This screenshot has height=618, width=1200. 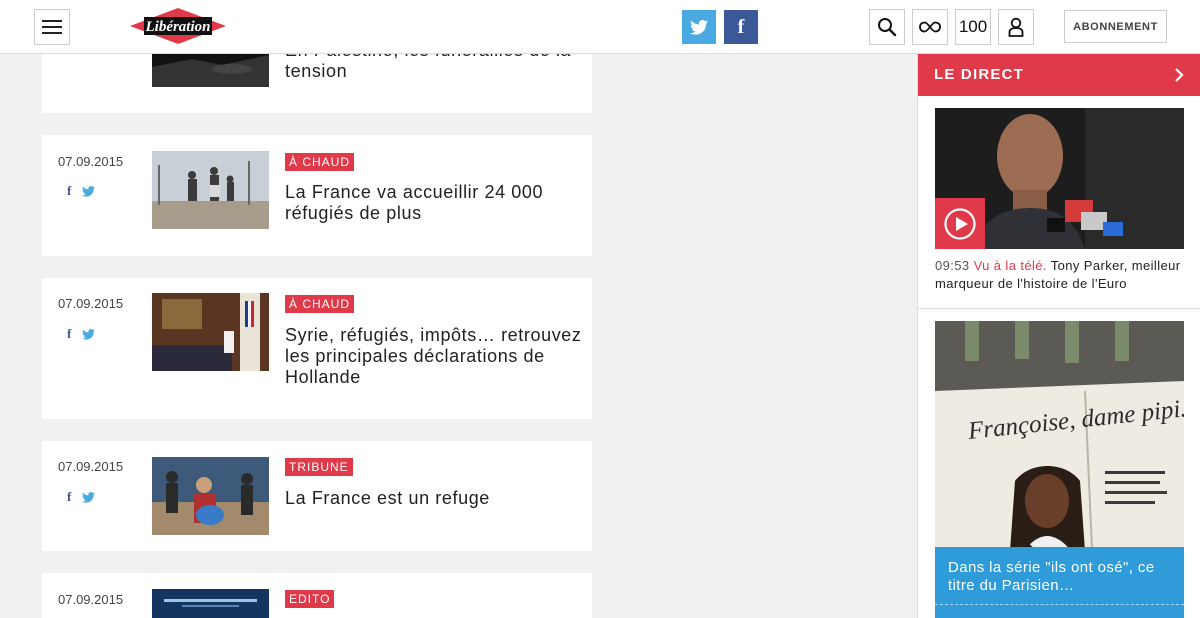 I want to click on loop-button, so click(x=930, y=27).